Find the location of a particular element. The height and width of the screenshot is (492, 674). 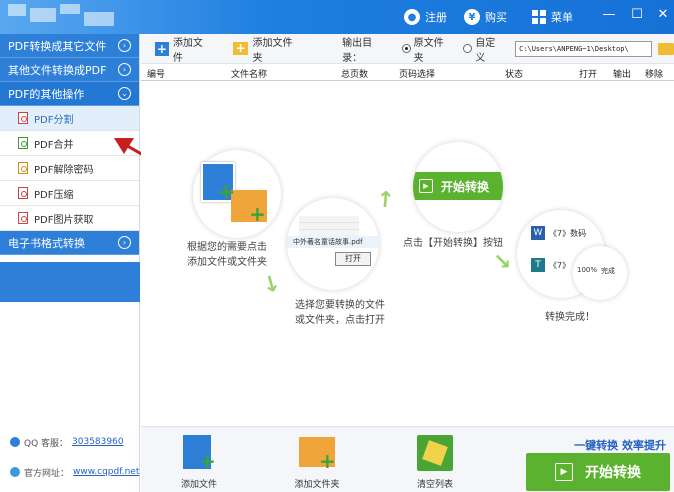

step4-progress-circle: 100% 完成 is located at coordinates (600, 273).